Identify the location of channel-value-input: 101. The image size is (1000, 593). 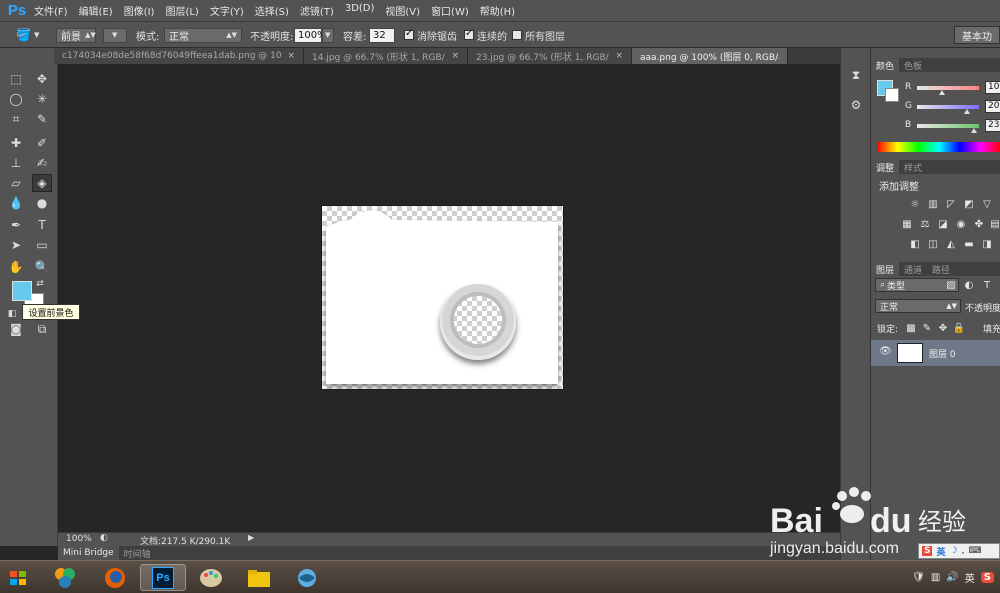
(992, 87).